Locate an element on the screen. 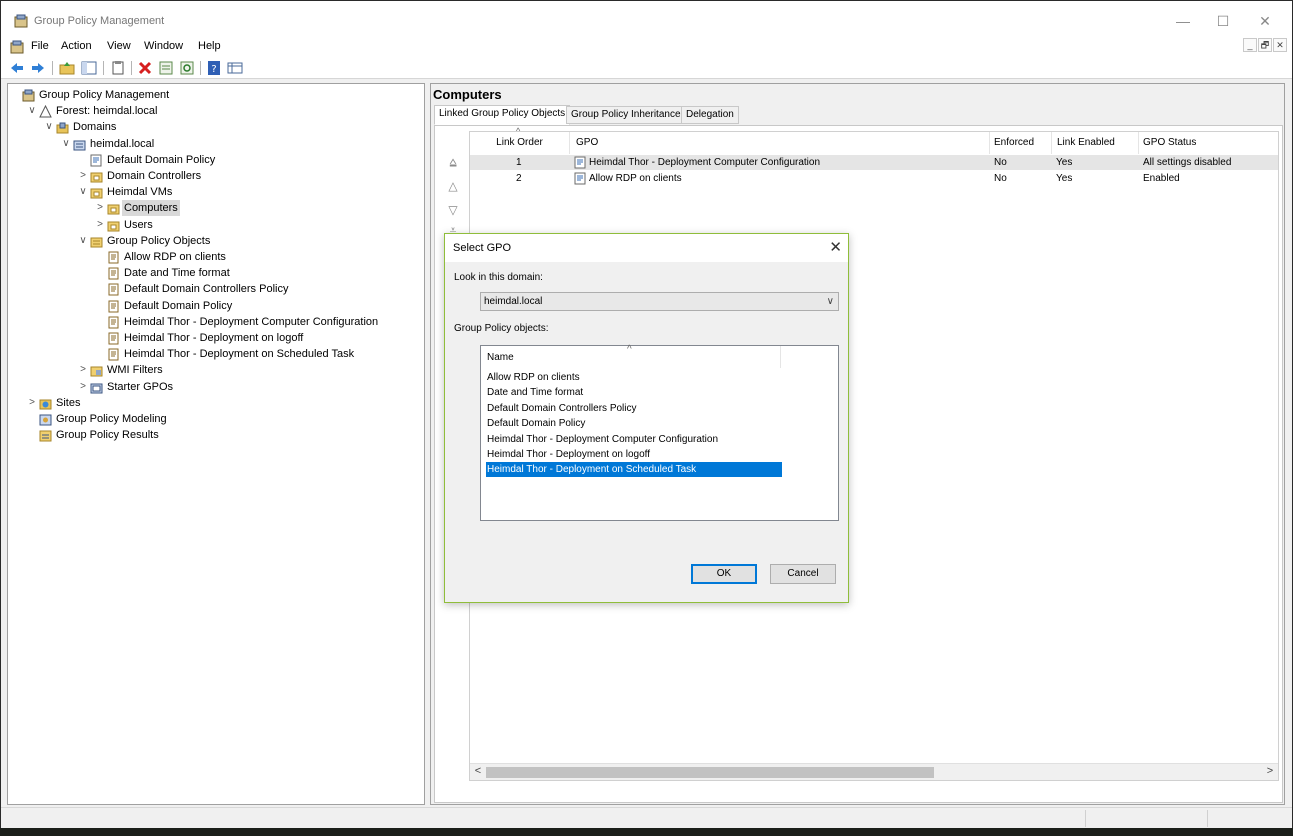  help-icon: ? is located at coordinates (214, 68).